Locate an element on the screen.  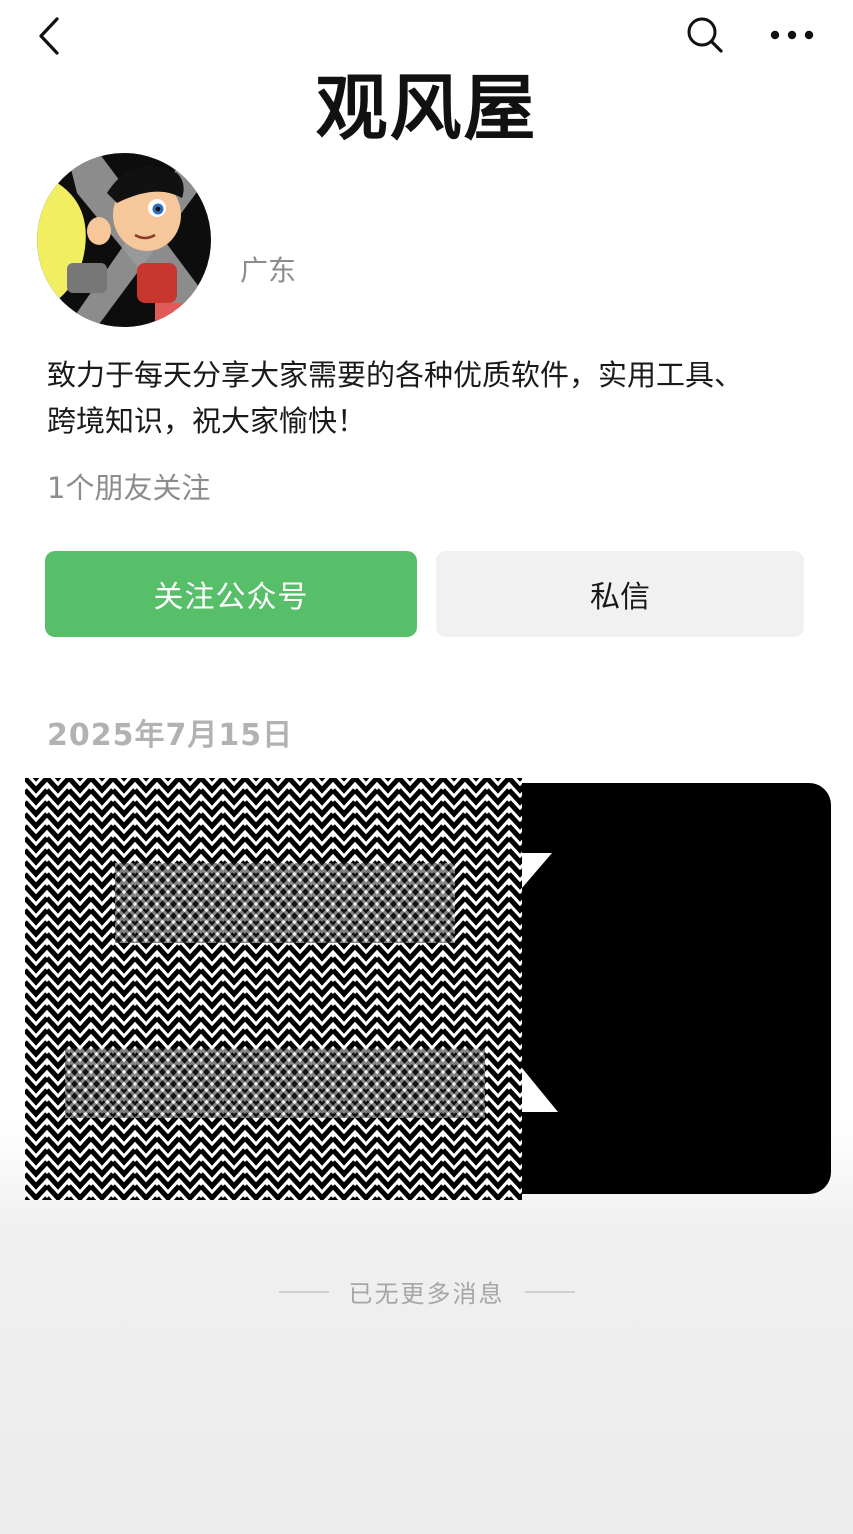
chevron-left-icon is located at coordinates (49, 36).